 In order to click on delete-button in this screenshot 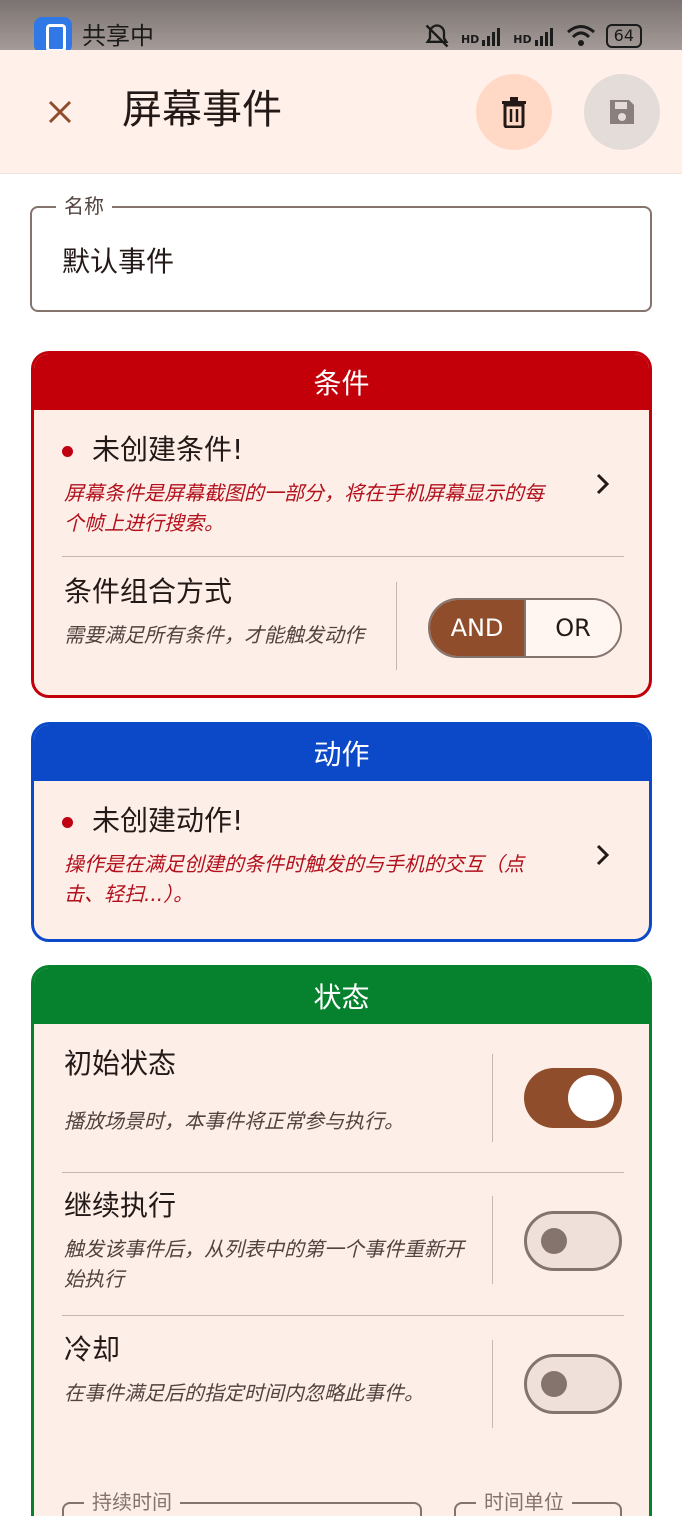, I will do `click(514, 112)`.